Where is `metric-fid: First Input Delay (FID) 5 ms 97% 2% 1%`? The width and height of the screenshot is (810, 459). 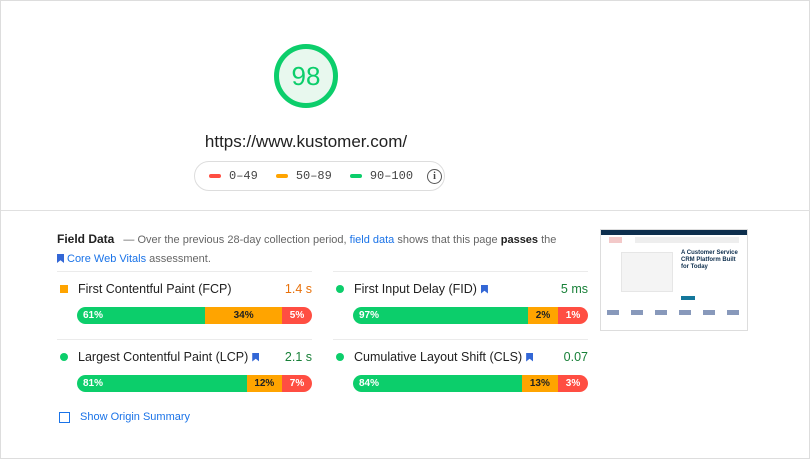 metric-fid: First Input Delay (FID) 5 ms 97% 2% 1% is located at coordinates (460, 306).